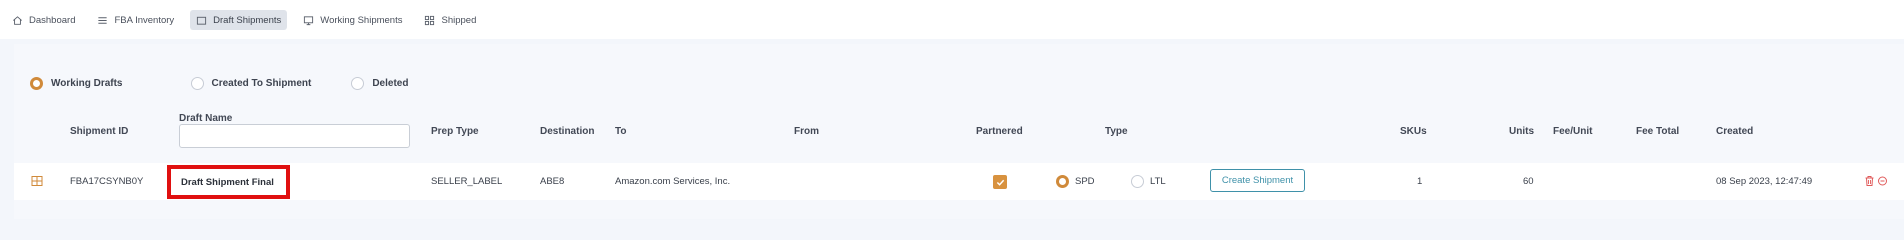  Describe the element at coordinates (1137, 181) in the screenshot. I see `type-ltl-radio` at that location.